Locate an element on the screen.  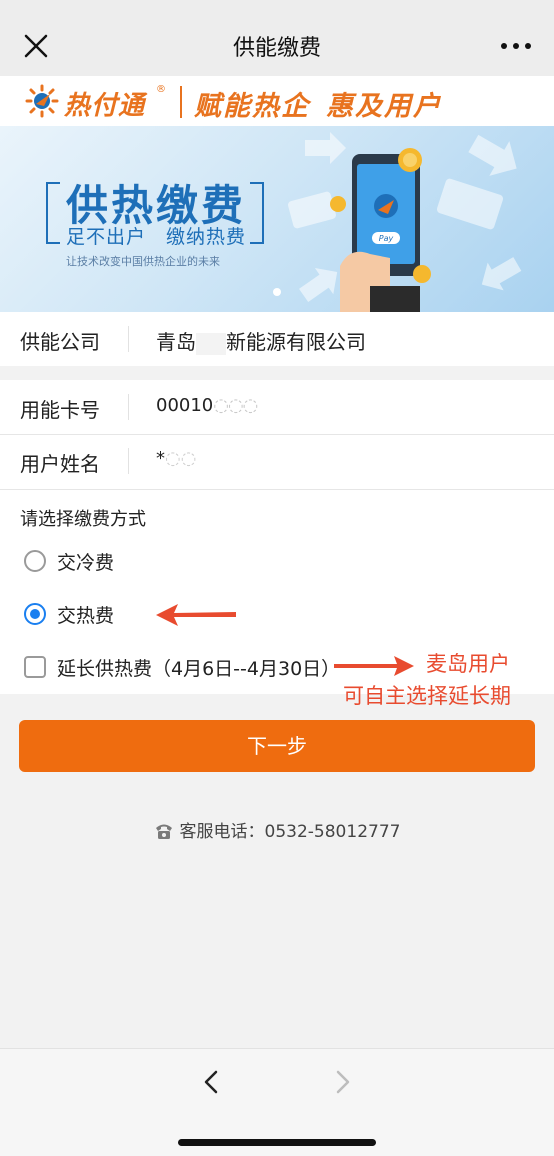
browser-bottom-bar is located at coordinates (277, 1102).